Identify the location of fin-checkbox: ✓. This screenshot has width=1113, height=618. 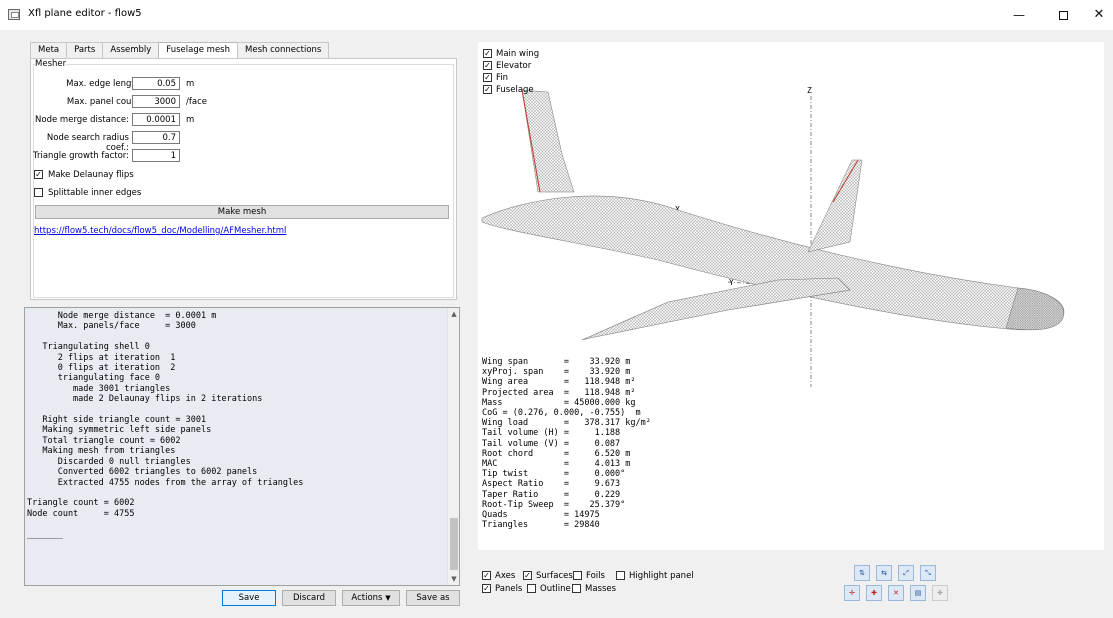
(487, 77).